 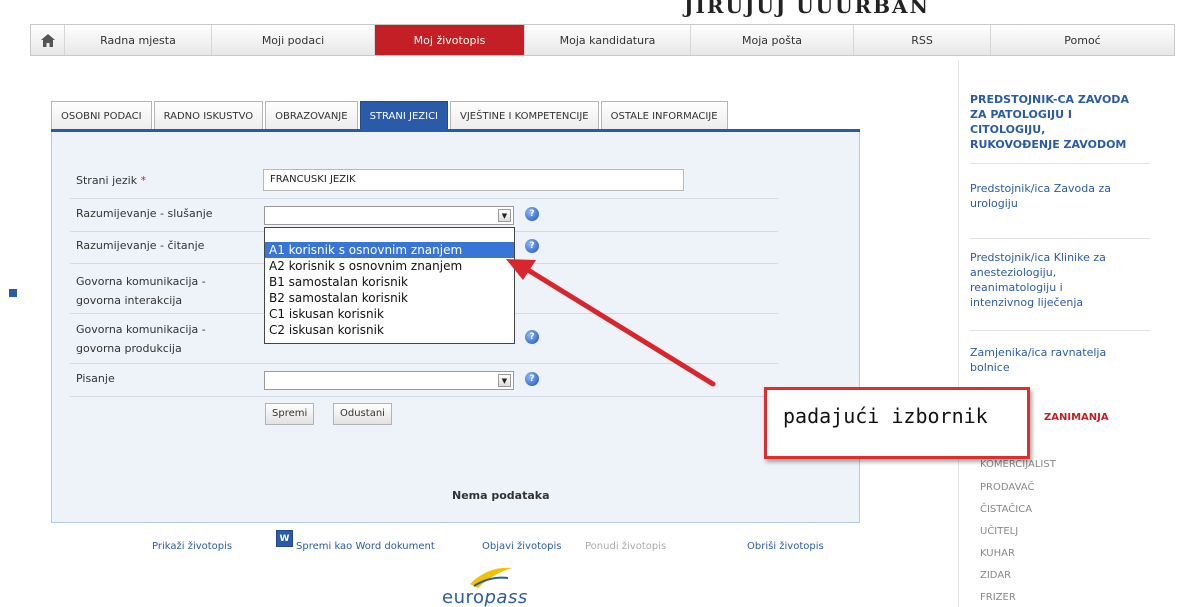 I want to click on annotation-text: padajući izbornik, so click(x=885, y=416).